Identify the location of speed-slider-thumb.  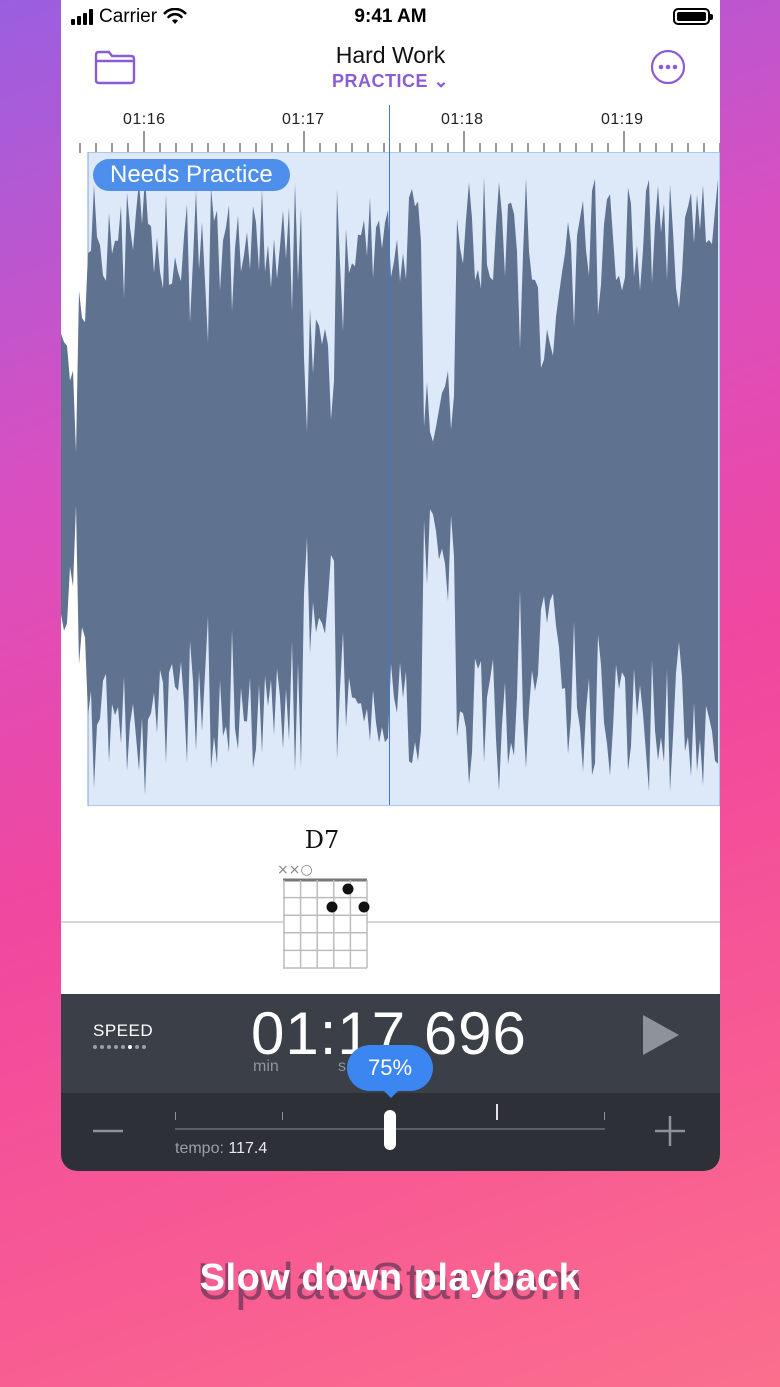
(390, 1130).